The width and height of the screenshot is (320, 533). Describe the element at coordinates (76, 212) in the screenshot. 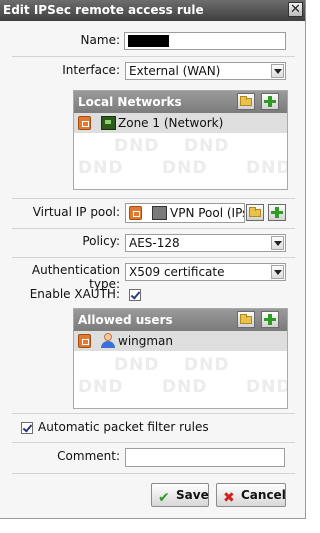

I see `virtual-ip-label: Virtual IP pool:` at that location.